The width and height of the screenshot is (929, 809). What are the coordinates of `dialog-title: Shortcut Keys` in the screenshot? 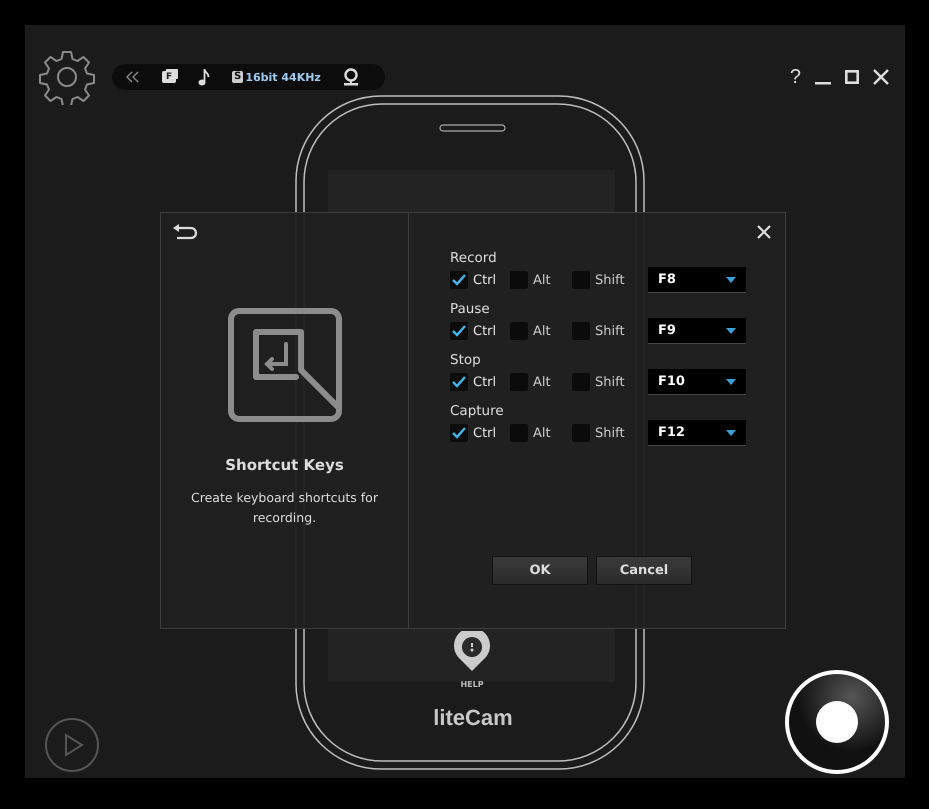 It's located at (284, 465).